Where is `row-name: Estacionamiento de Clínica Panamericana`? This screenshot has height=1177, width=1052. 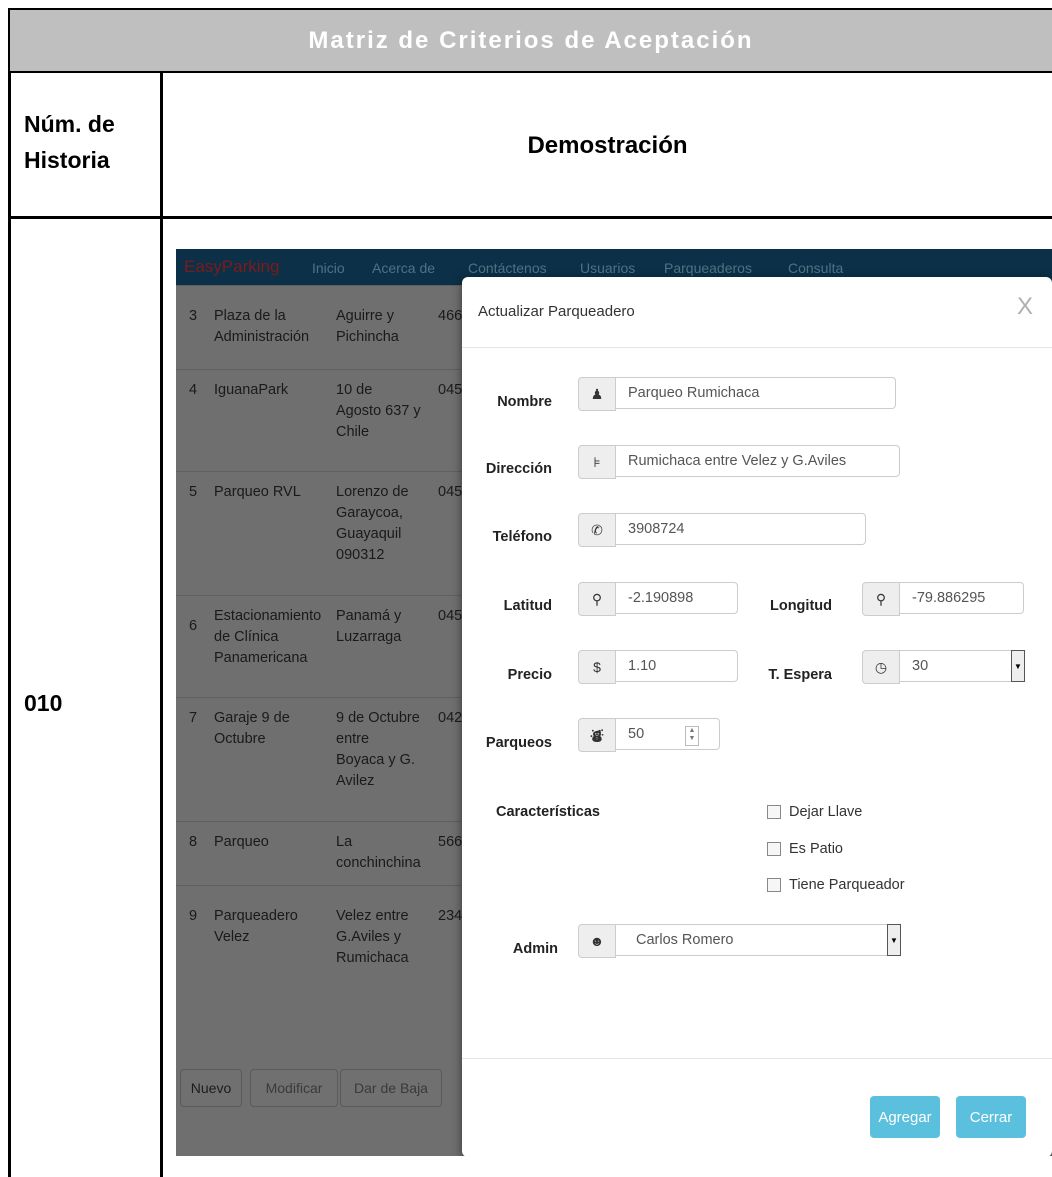
row-name: Estacionamiento de Clínica Panamericana is located at coordinates (267, 637).